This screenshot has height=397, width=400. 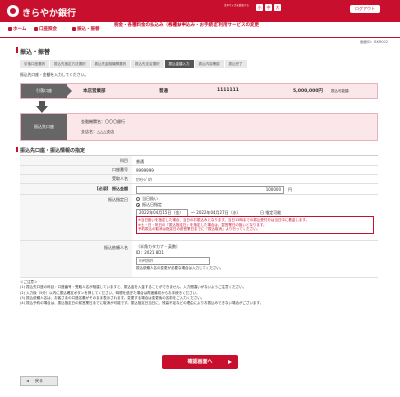 What do you see at coordinates (308, 91) in the screenshot?
I see `debit-balance: 5,000,000円` at bounding box center [308, 91].